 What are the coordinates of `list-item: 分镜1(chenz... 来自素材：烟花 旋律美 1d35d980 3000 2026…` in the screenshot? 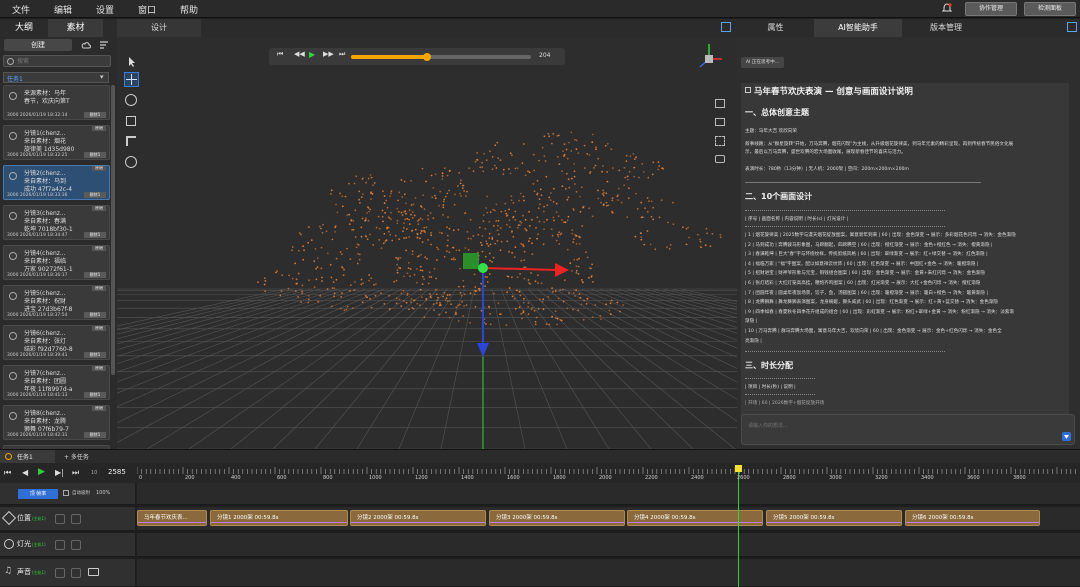 It's located at (56, 142).